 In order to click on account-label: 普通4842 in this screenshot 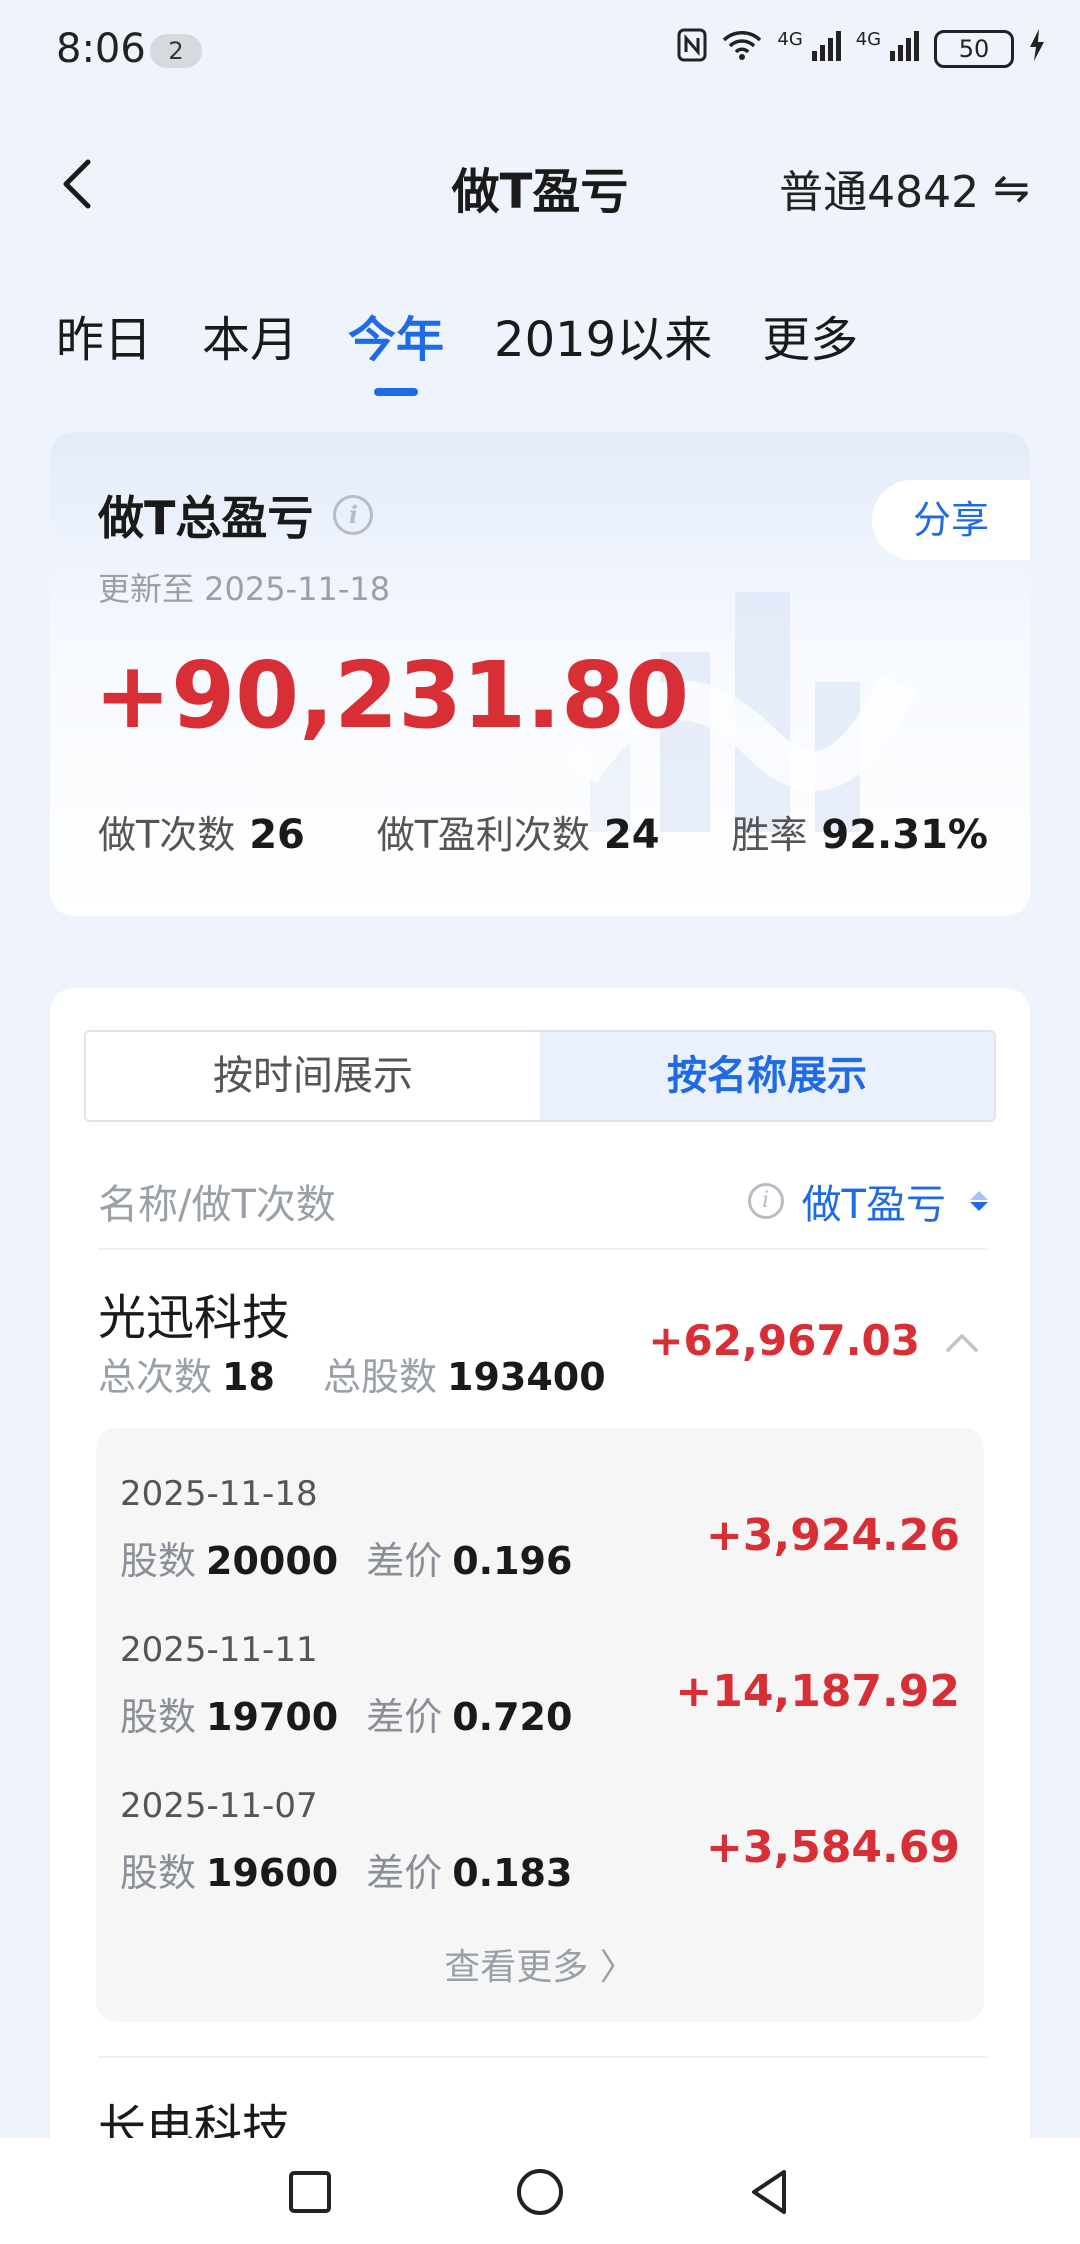, I will do `click(879, 192)`.